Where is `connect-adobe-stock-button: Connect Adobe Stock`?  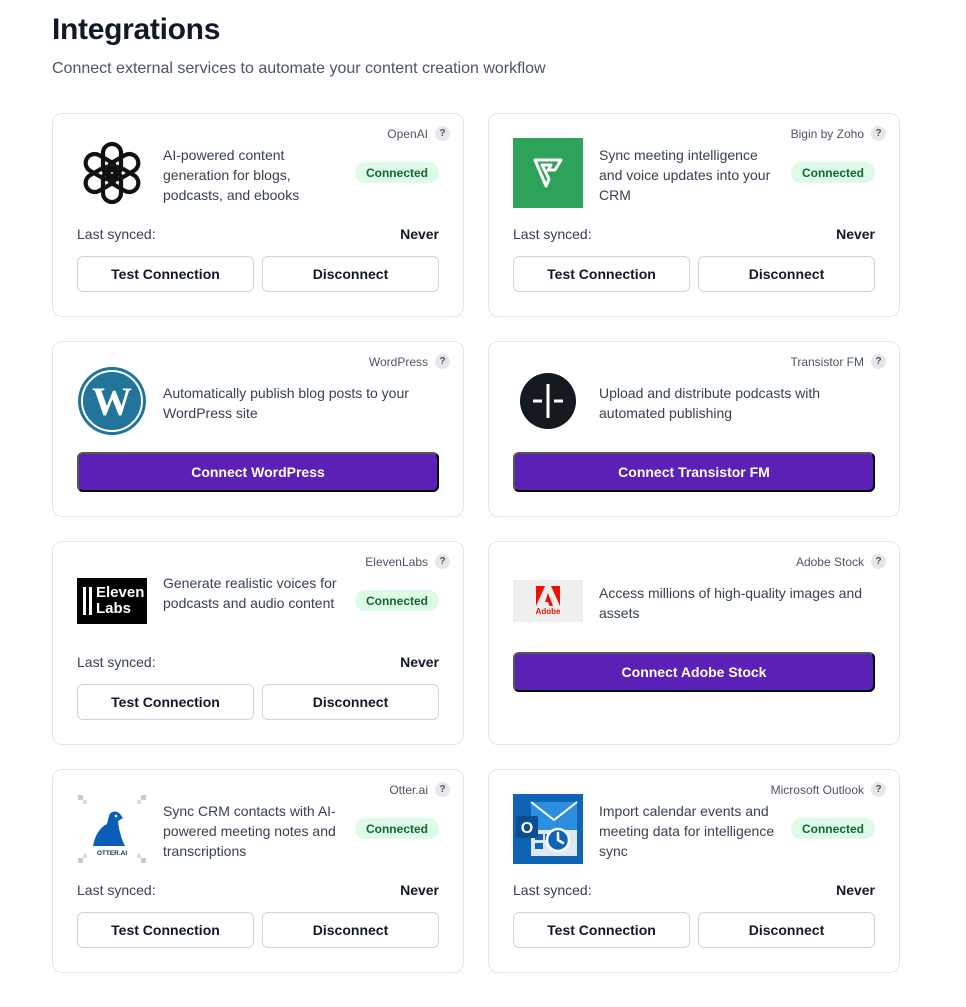
connect-adobe-stock-button: Connect Adobe Stock is located at coordinates (694, 672).